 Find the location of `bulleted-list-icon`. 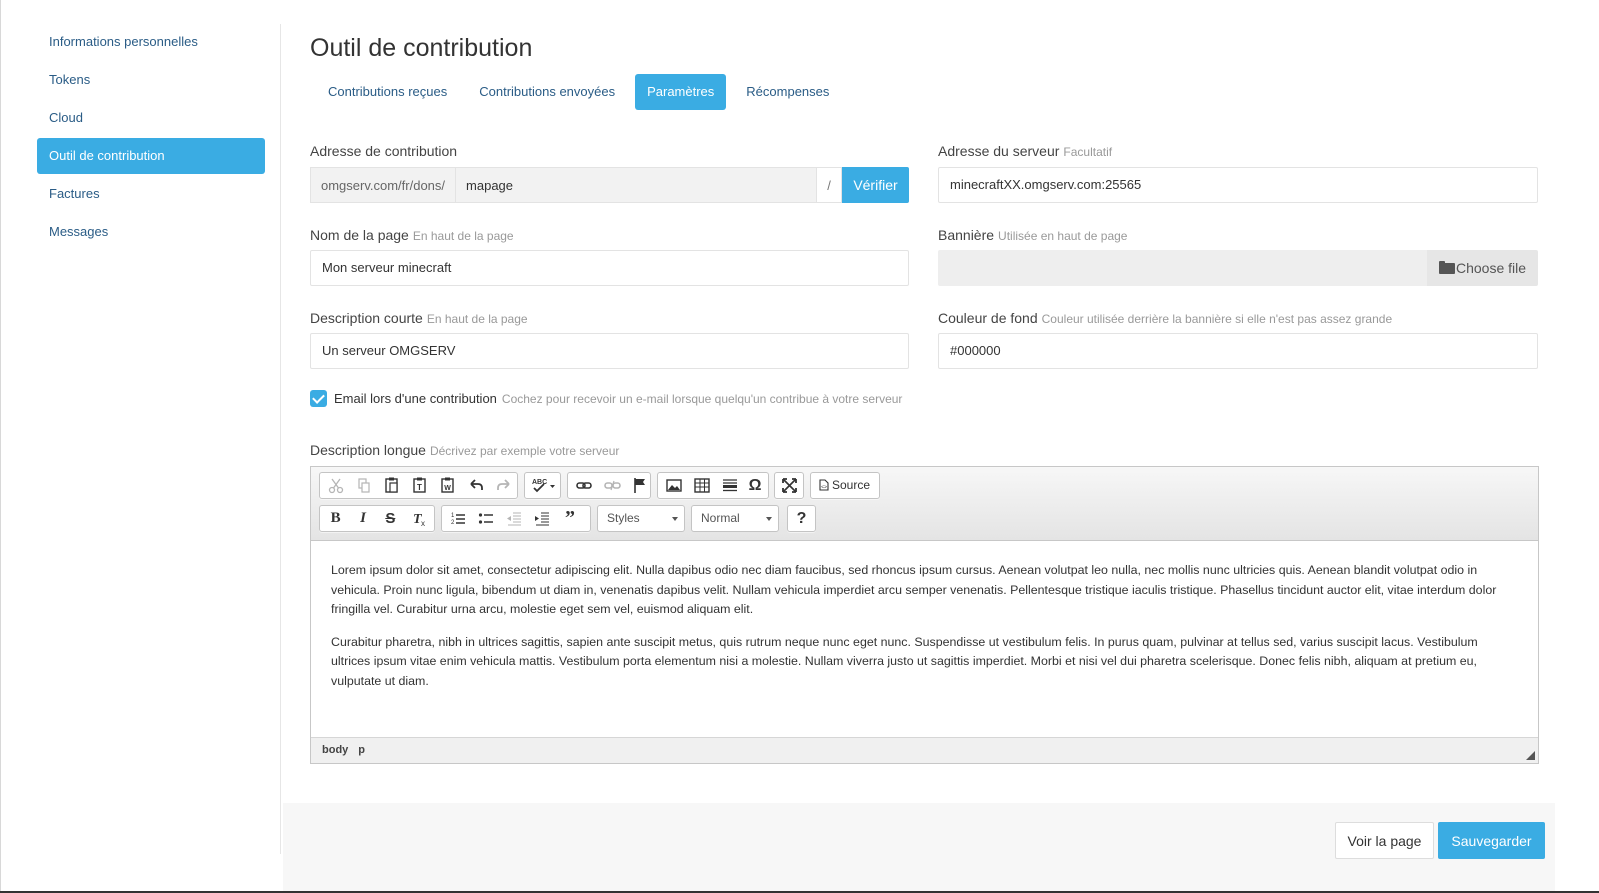

bulleted-list-icon is located at coordinates (486, 518).